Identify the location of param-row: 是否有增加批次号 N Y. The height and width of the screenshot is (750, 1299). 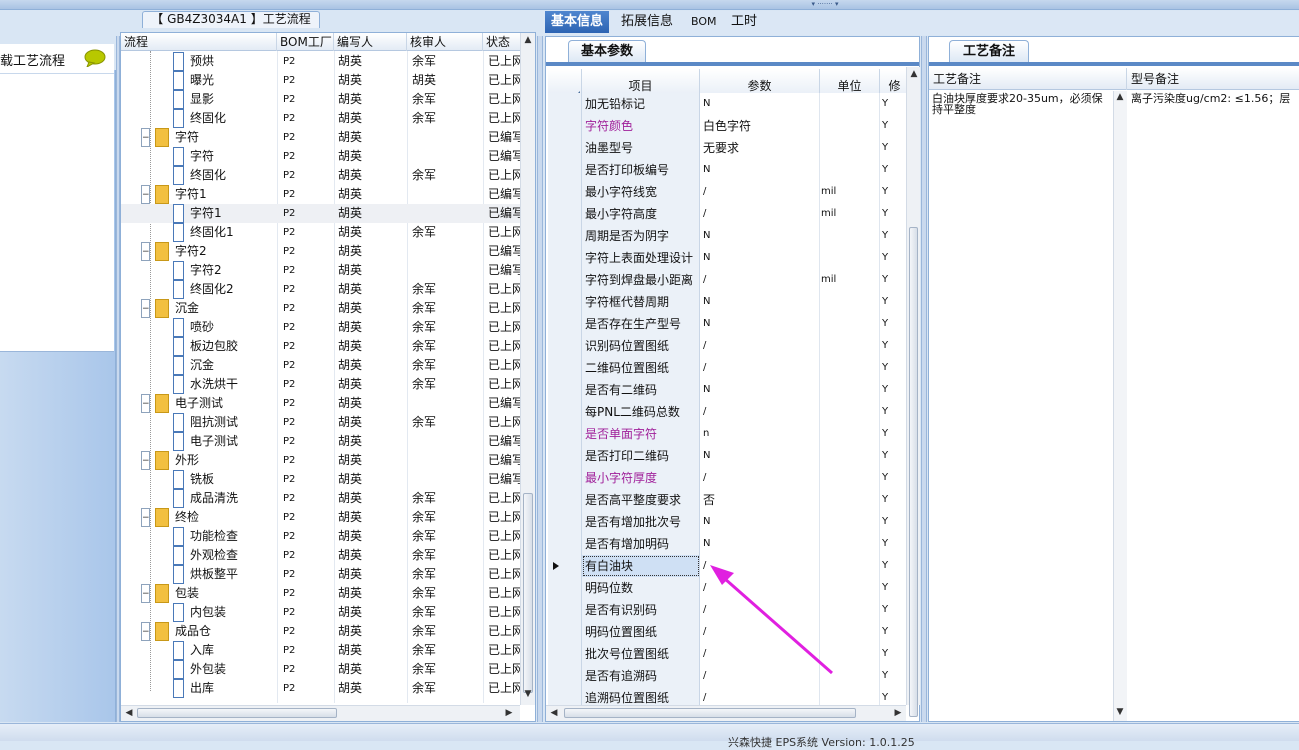
(729, 522).